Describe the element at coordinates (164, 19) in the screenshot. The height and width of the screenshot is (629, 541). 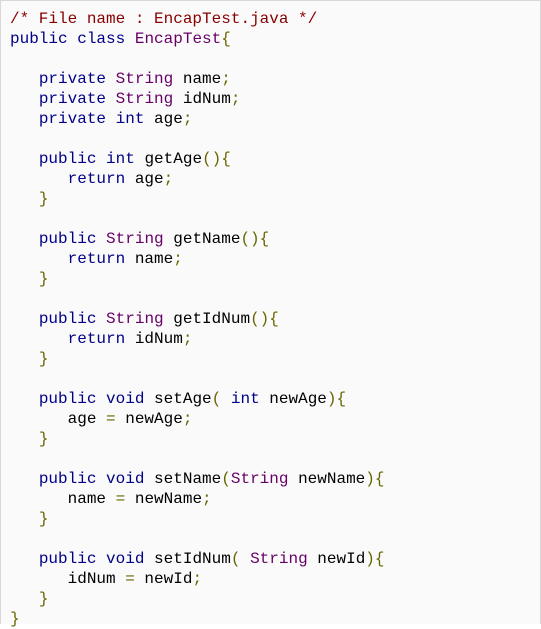
I see `code-token: /* File name : EncapTest.java */` at that location.